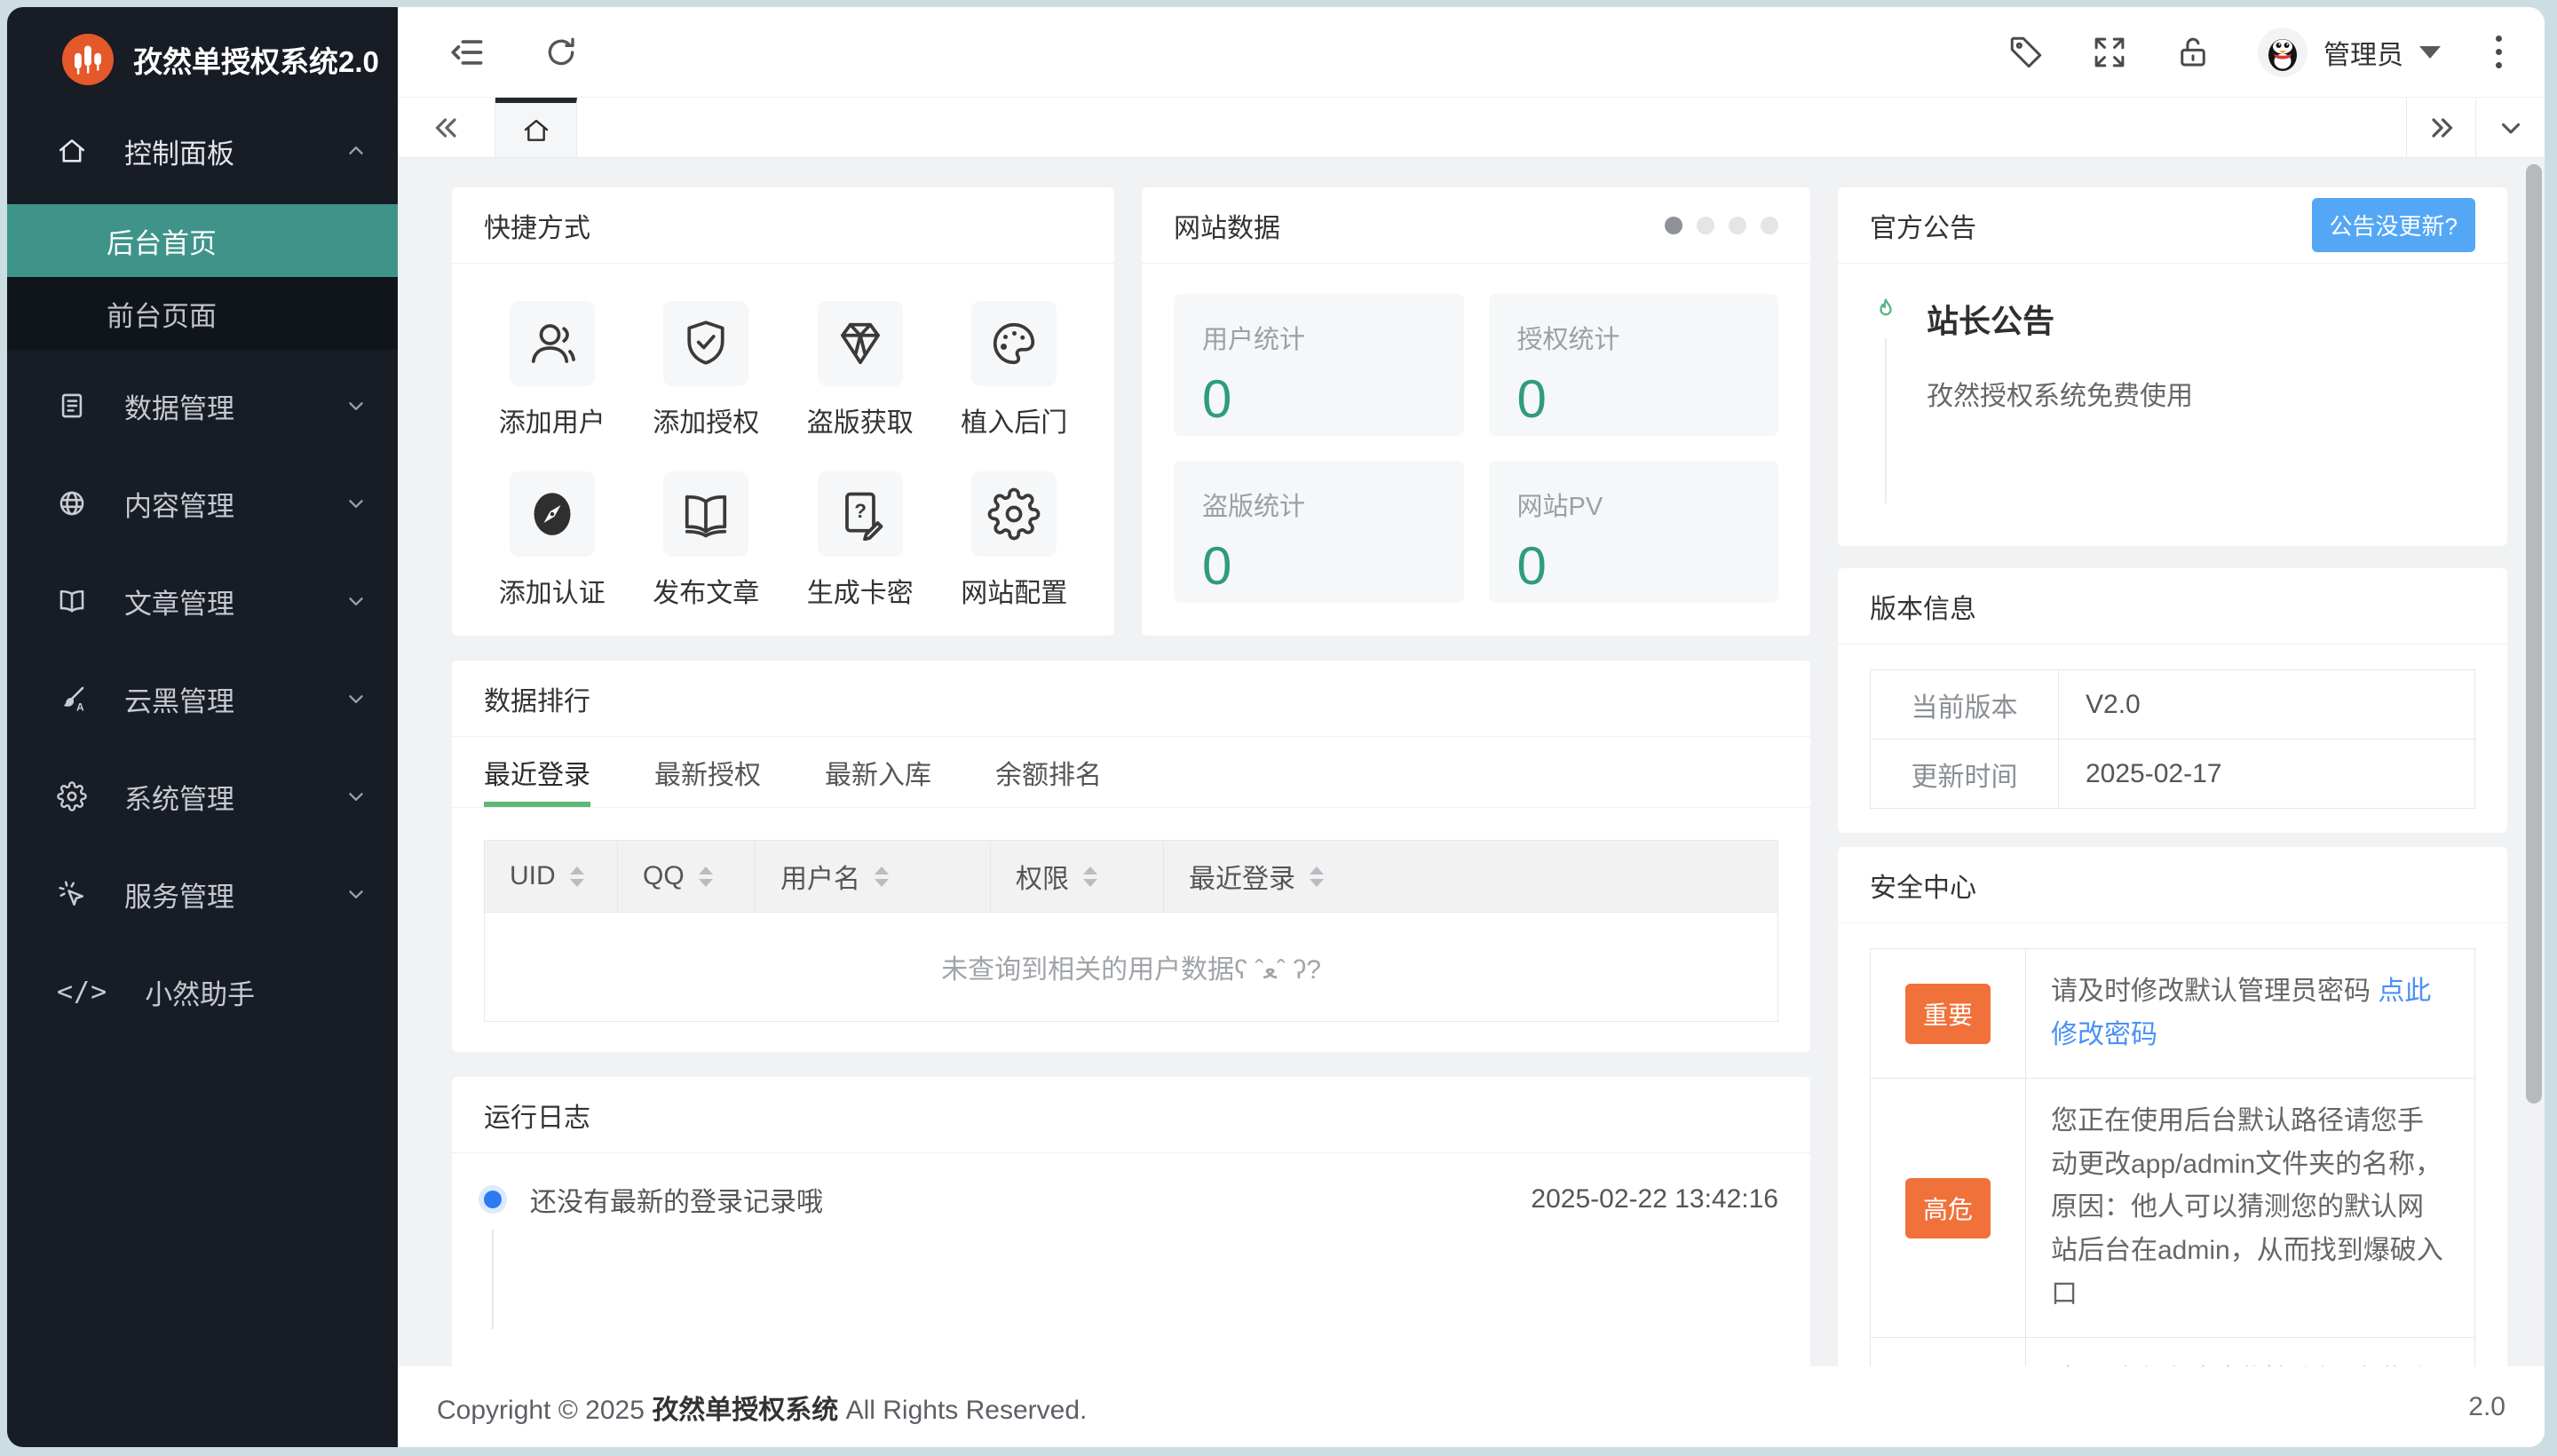 Image resolution: width=2557 pixels, height=1456 pixels. I want to click on column-header-uid: UID, so click(551, 876).